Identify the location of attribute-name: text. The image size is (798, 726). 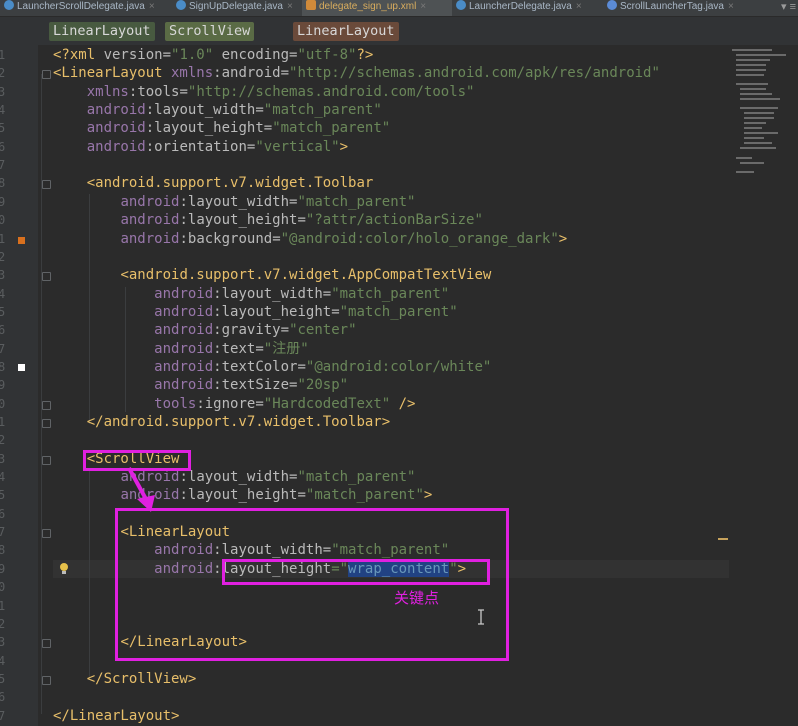
(238, 348).